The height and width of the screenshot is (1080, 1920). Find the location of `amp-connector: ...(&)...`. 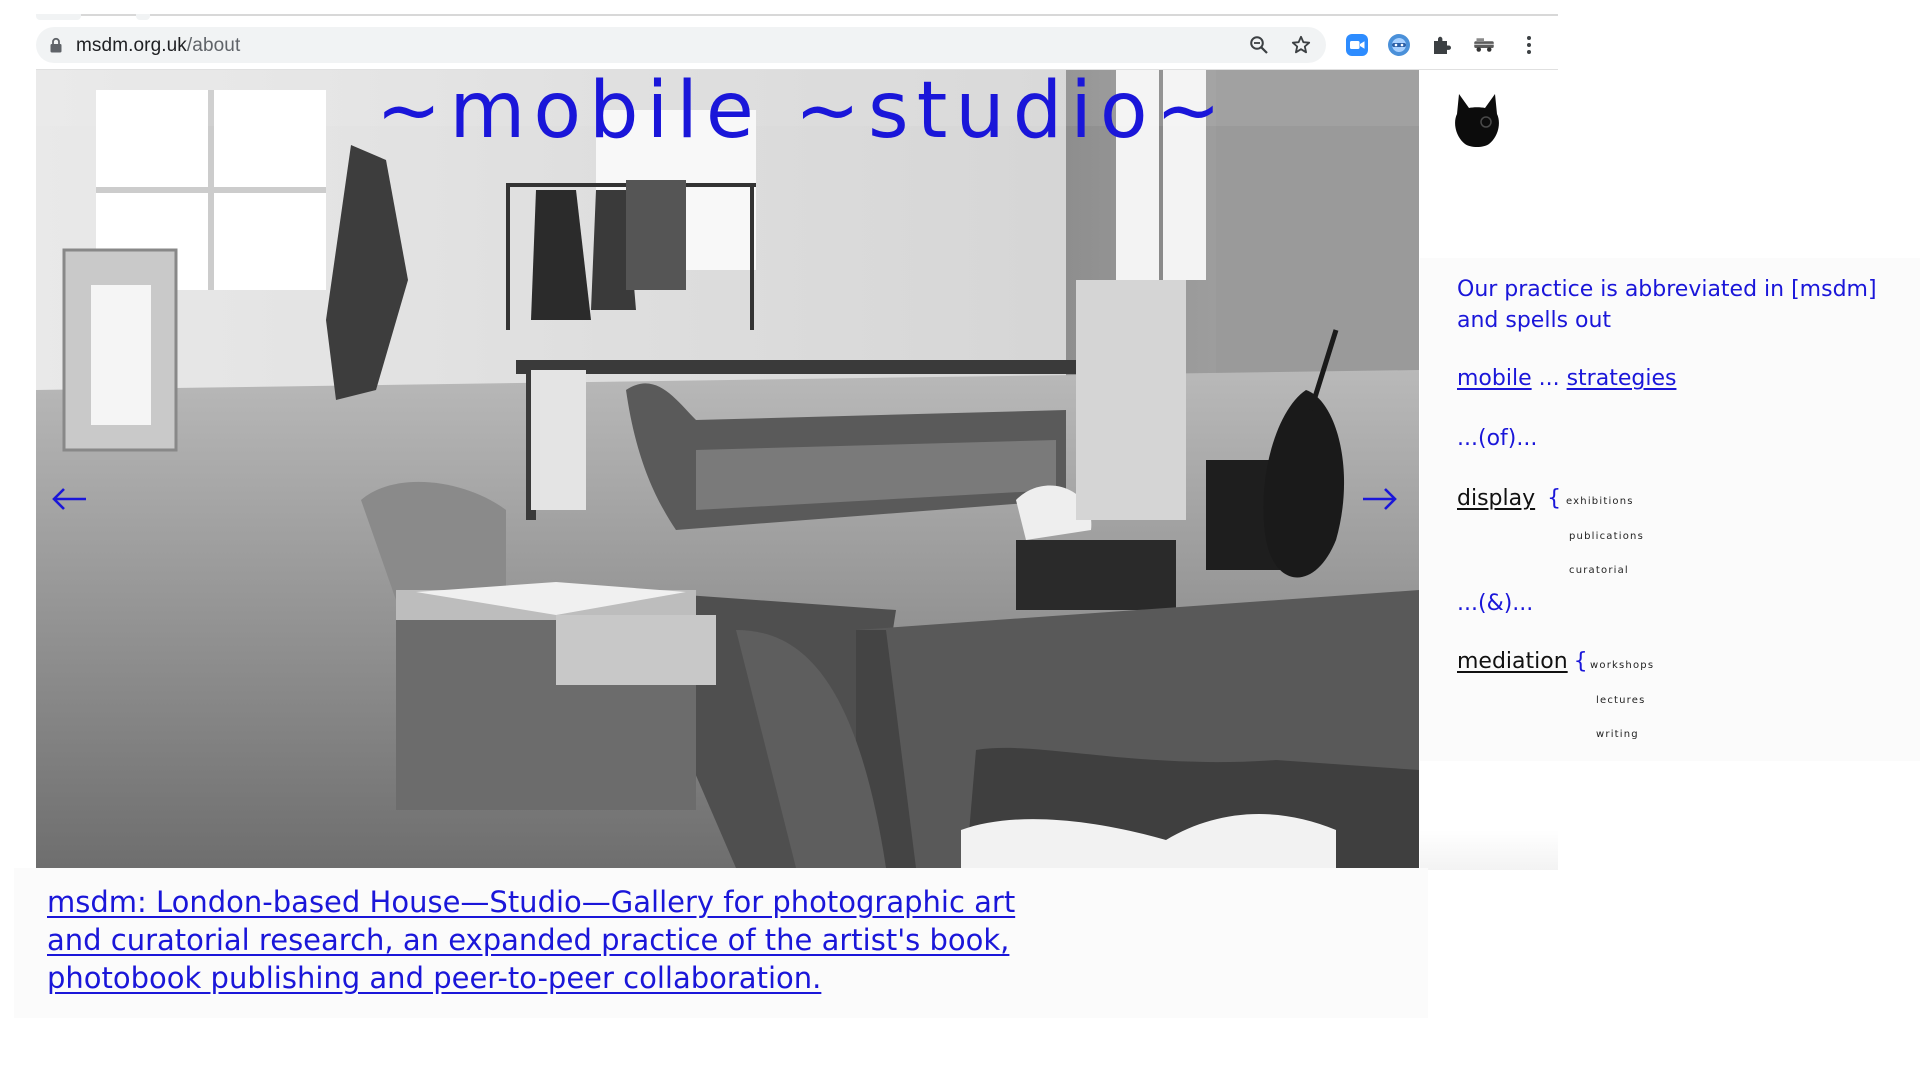

amp-connector: ...(&)... is located at coordinates (1495, 603).